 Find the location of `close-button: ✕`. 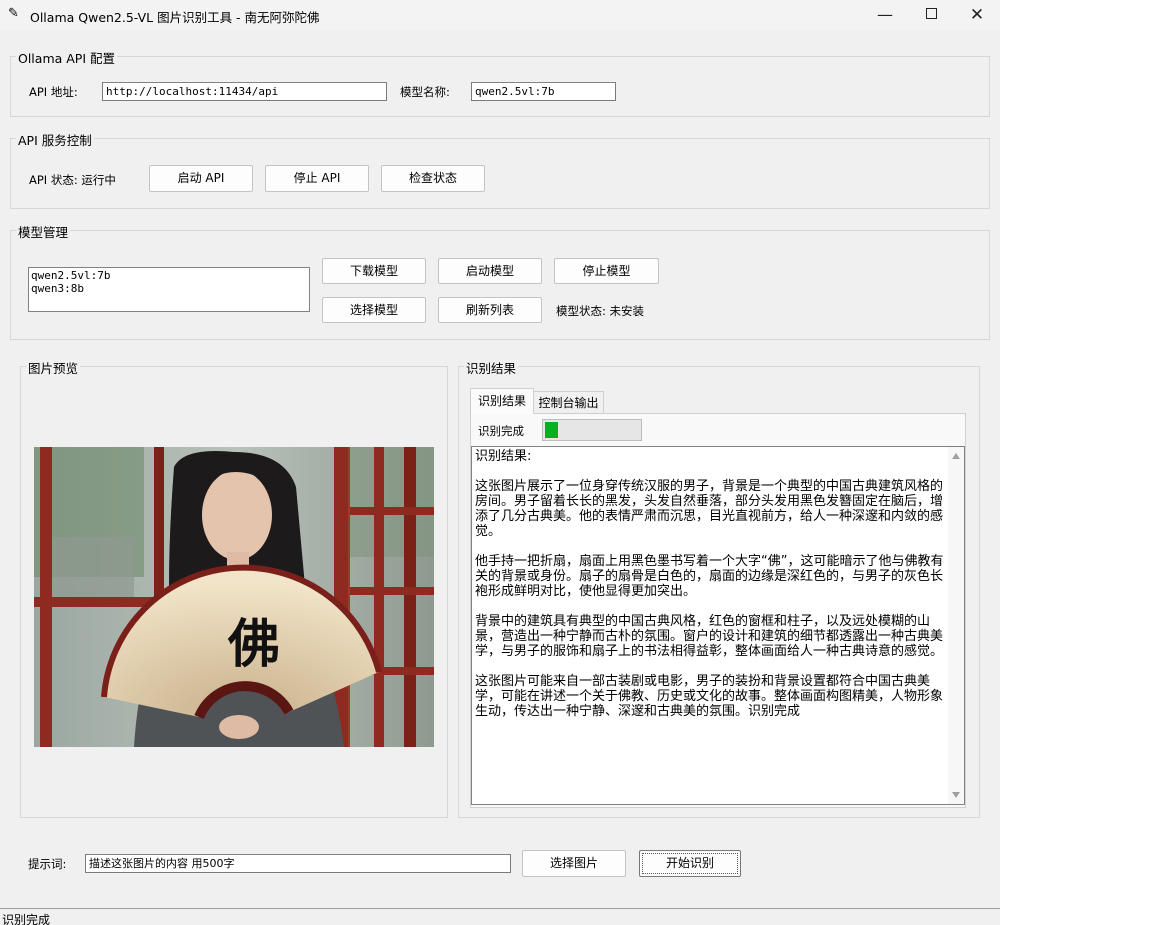

close-button: ✕ is located at coordinates (977, 15).